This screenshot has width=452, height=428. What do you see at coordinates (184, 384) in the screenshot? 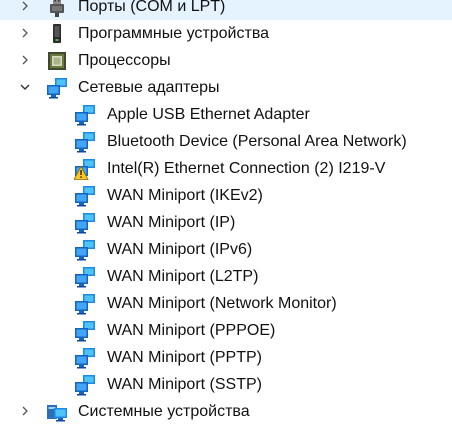
I see `tree-device-label: WAN Miniport (SSTP)` at bounding box center [184, 384].